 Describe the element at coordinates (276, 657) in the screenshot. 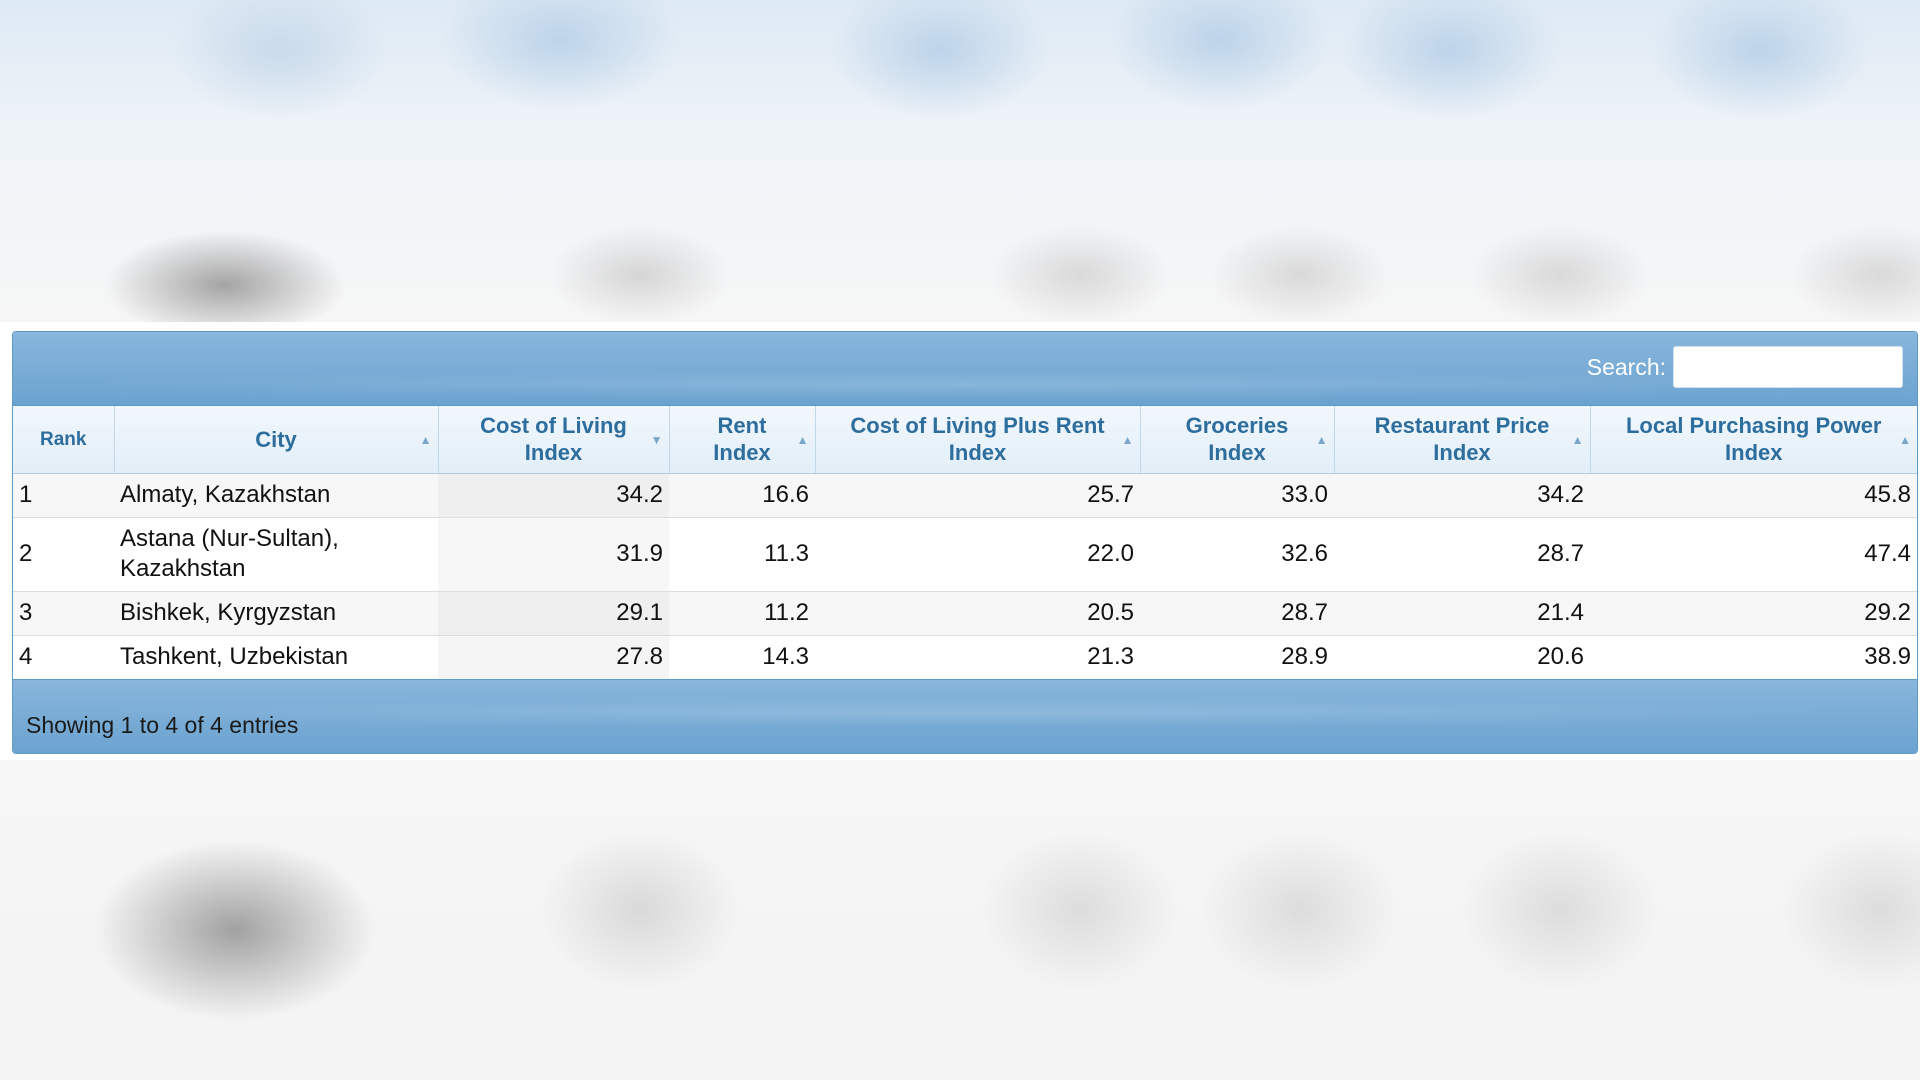

I see `city-cell: Tashkent, Uzbekistan` at that location.